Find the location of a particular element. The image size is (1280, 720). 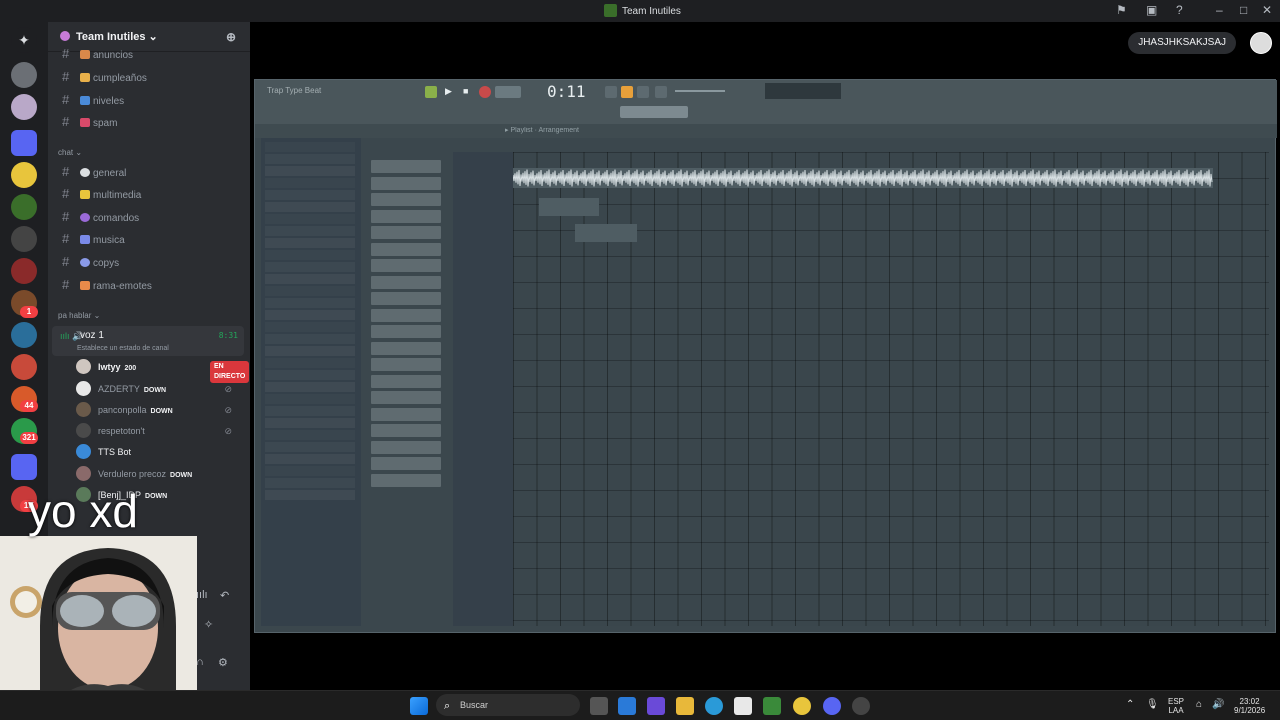

channel-anuncios: # anuncios is located at coordinates (149, 54).